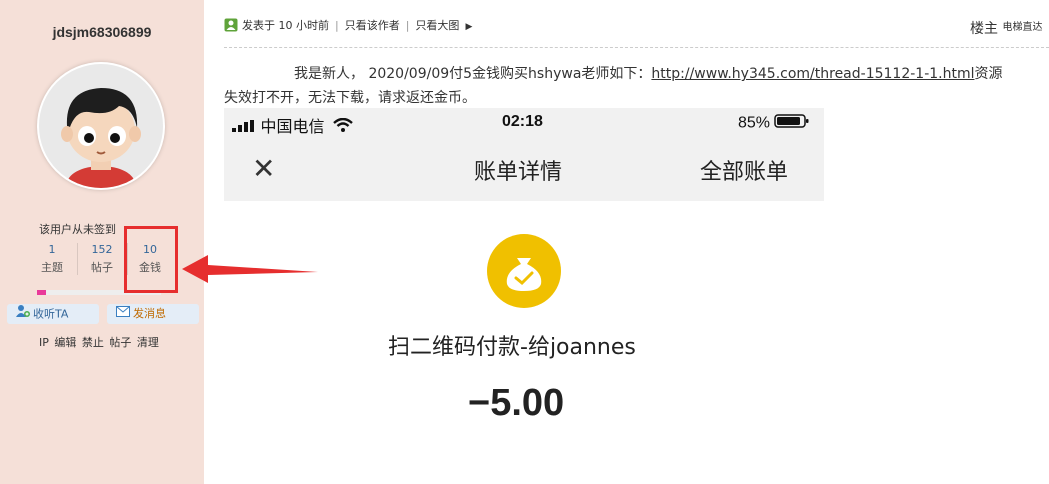  Describe the element at coordinates (65, 342) in the screenshot. I see `admin-link-edit: 编辑` at that location.